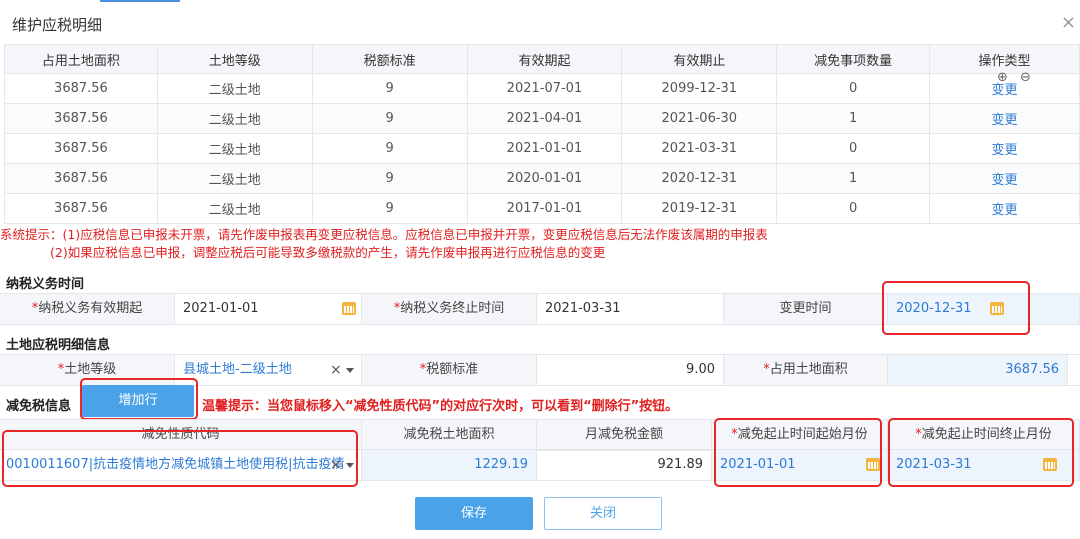  Describe the element at coordinates (389, 59) in the screenshot. I see `col-header-standard: 税额标准` at that location.